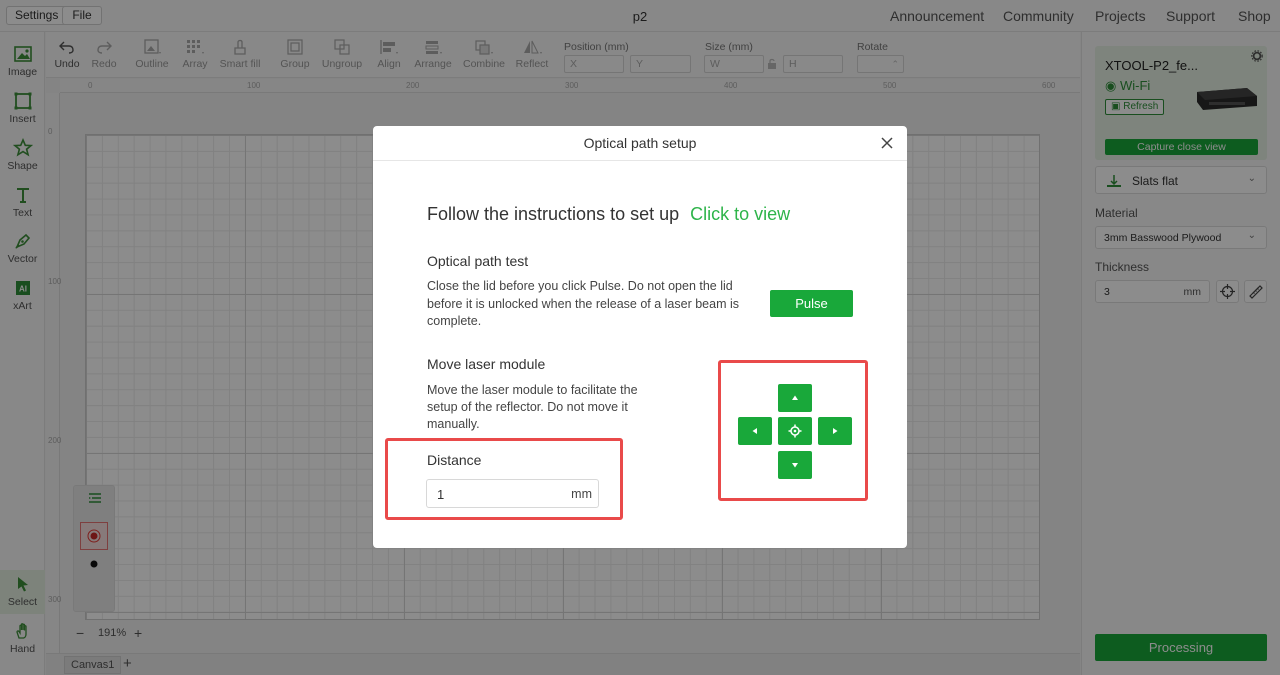 The image size is (1280, 675). What do you see at coordinates (486, 364) in the screenshot?
I see `move-laser-module-heading: Move laser module` at bounding box center [486, 364].